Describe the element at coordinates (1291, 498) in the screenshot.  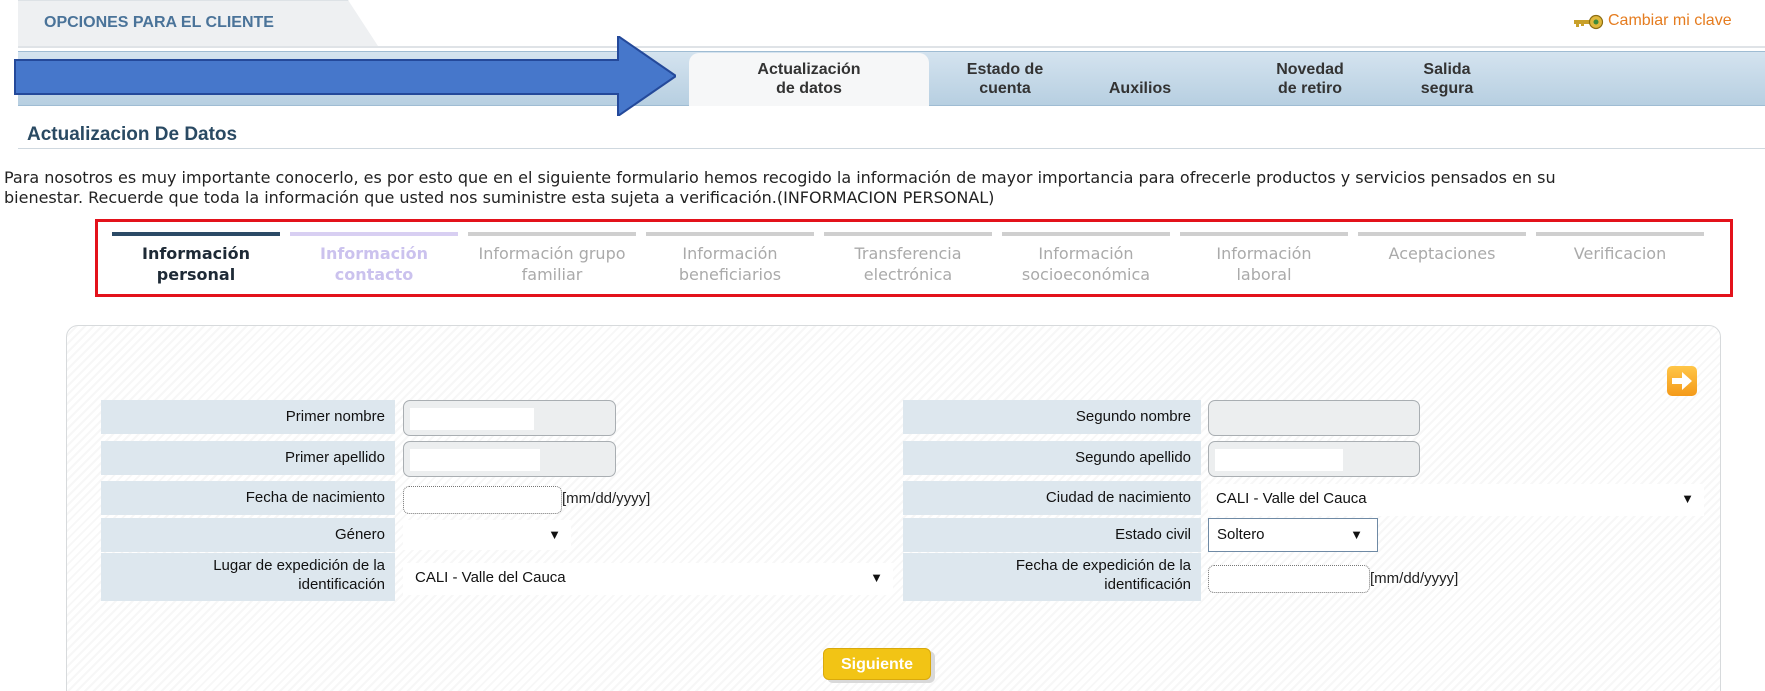
I see `ciudad-nacimiento-select-value: CALI - Valle del Cauca` at that location.